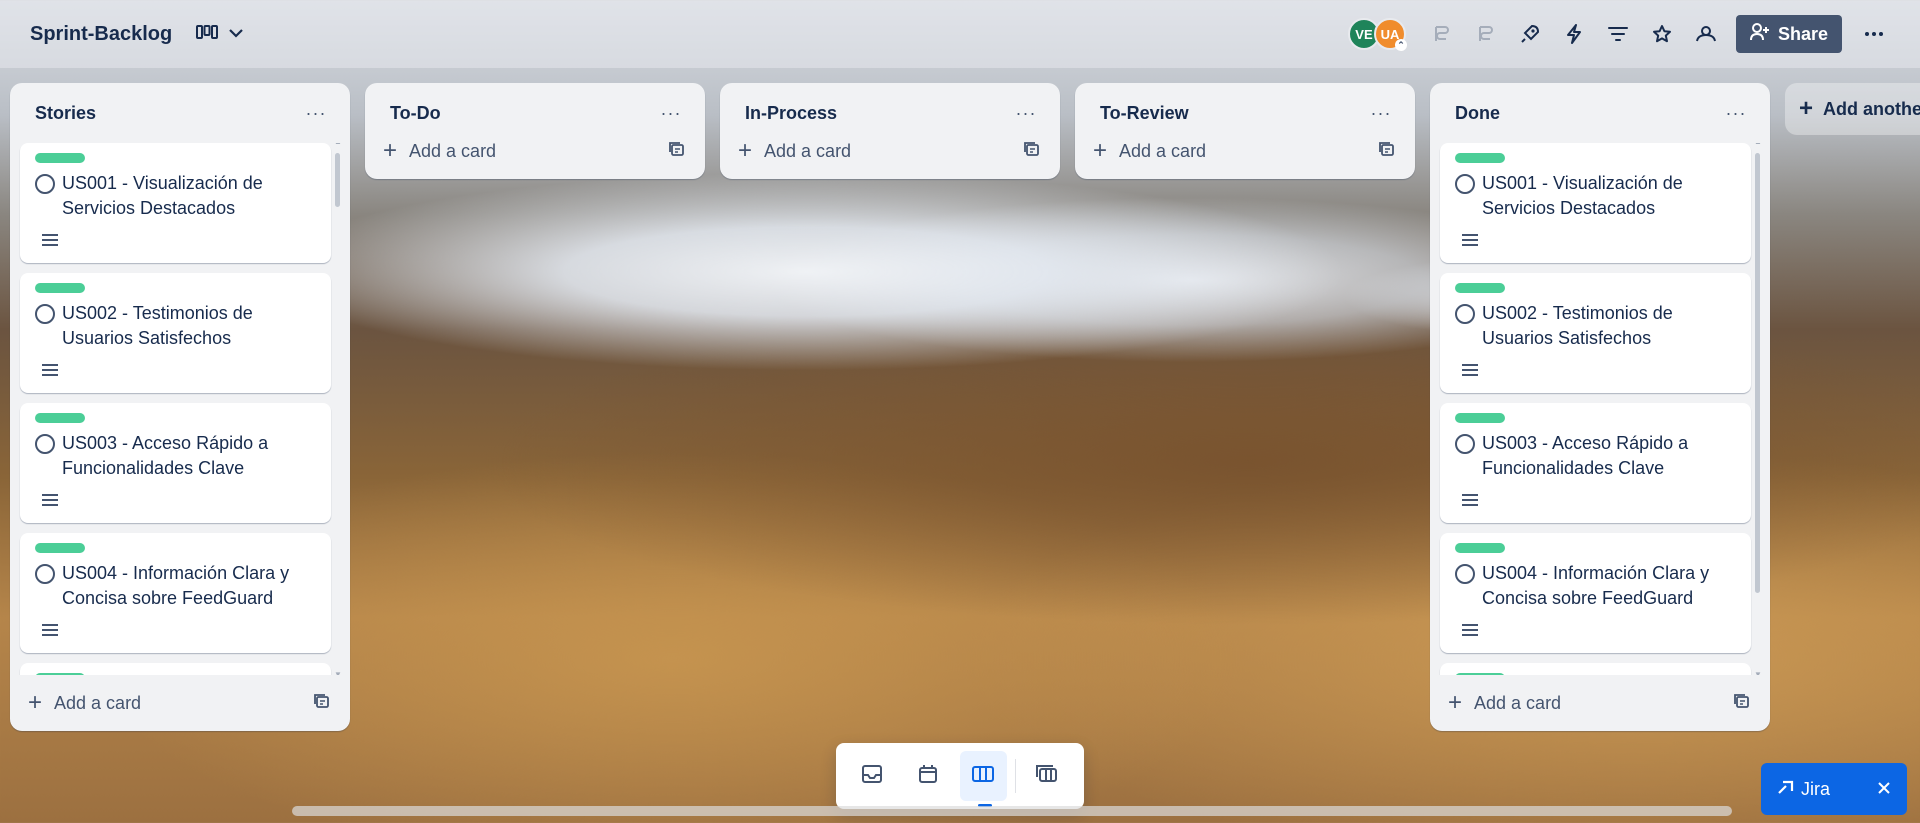 This screenshot has height=823, width=1920. I want to click on calendar-icon, so click(928, 776).